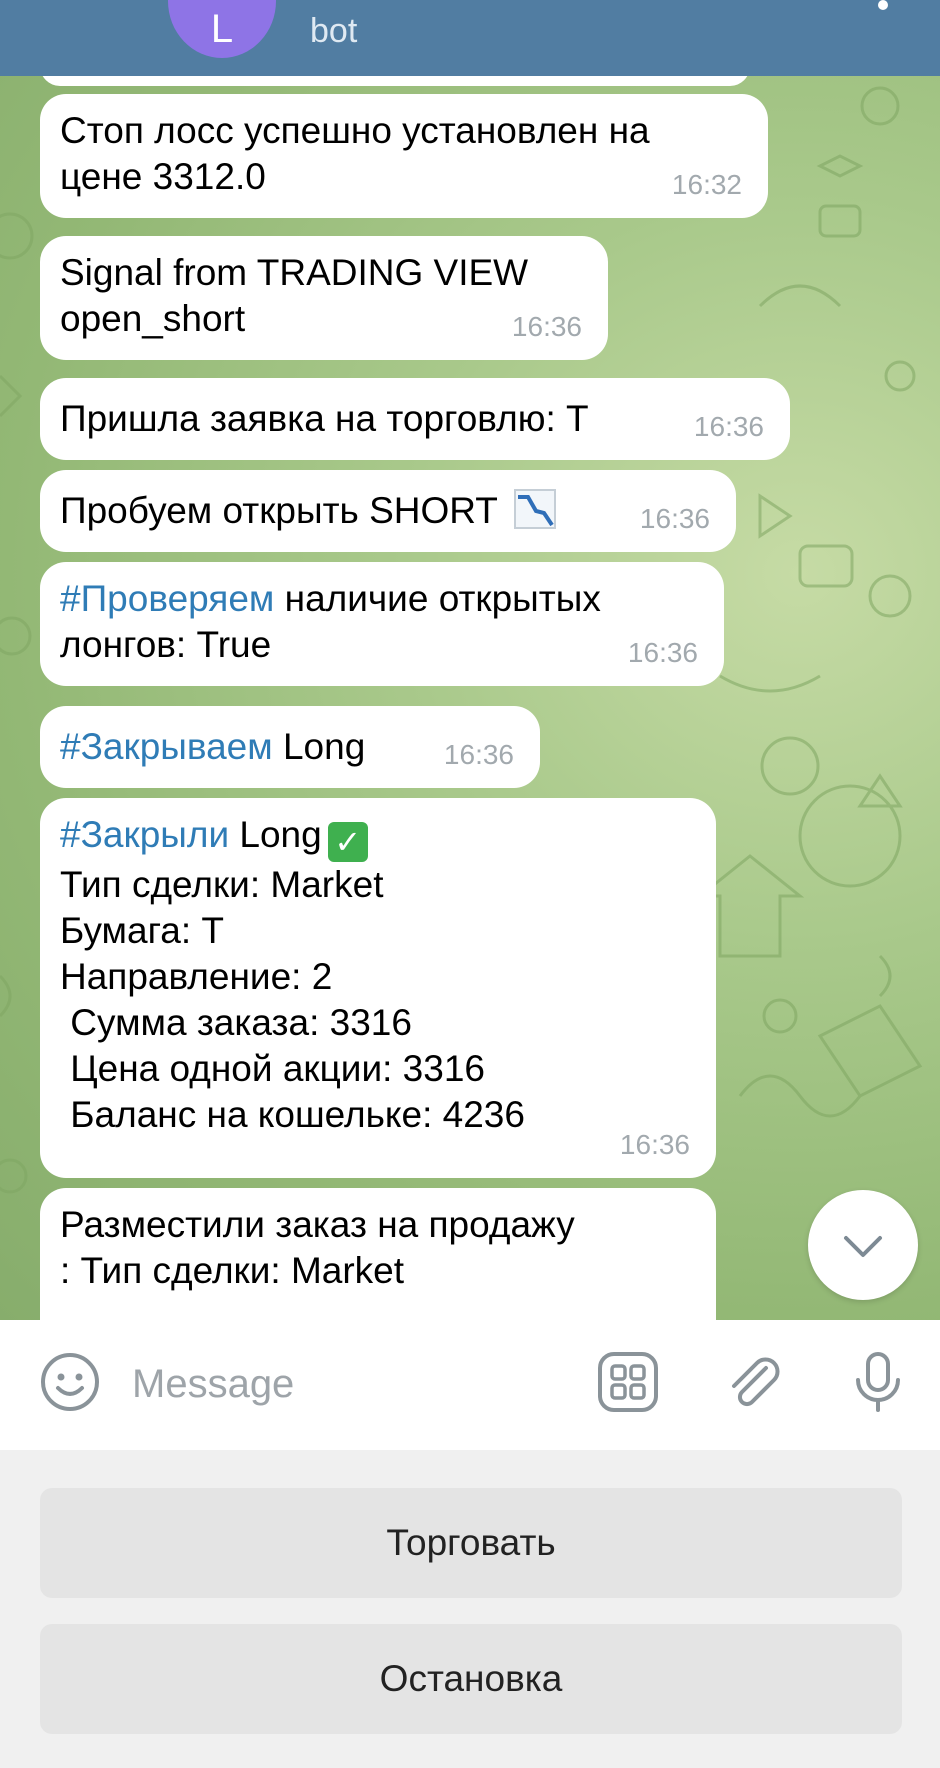  Describe the element at coordinates (754, 1382) in the screenshot. I see `attach-paperclip-icon` at that location.